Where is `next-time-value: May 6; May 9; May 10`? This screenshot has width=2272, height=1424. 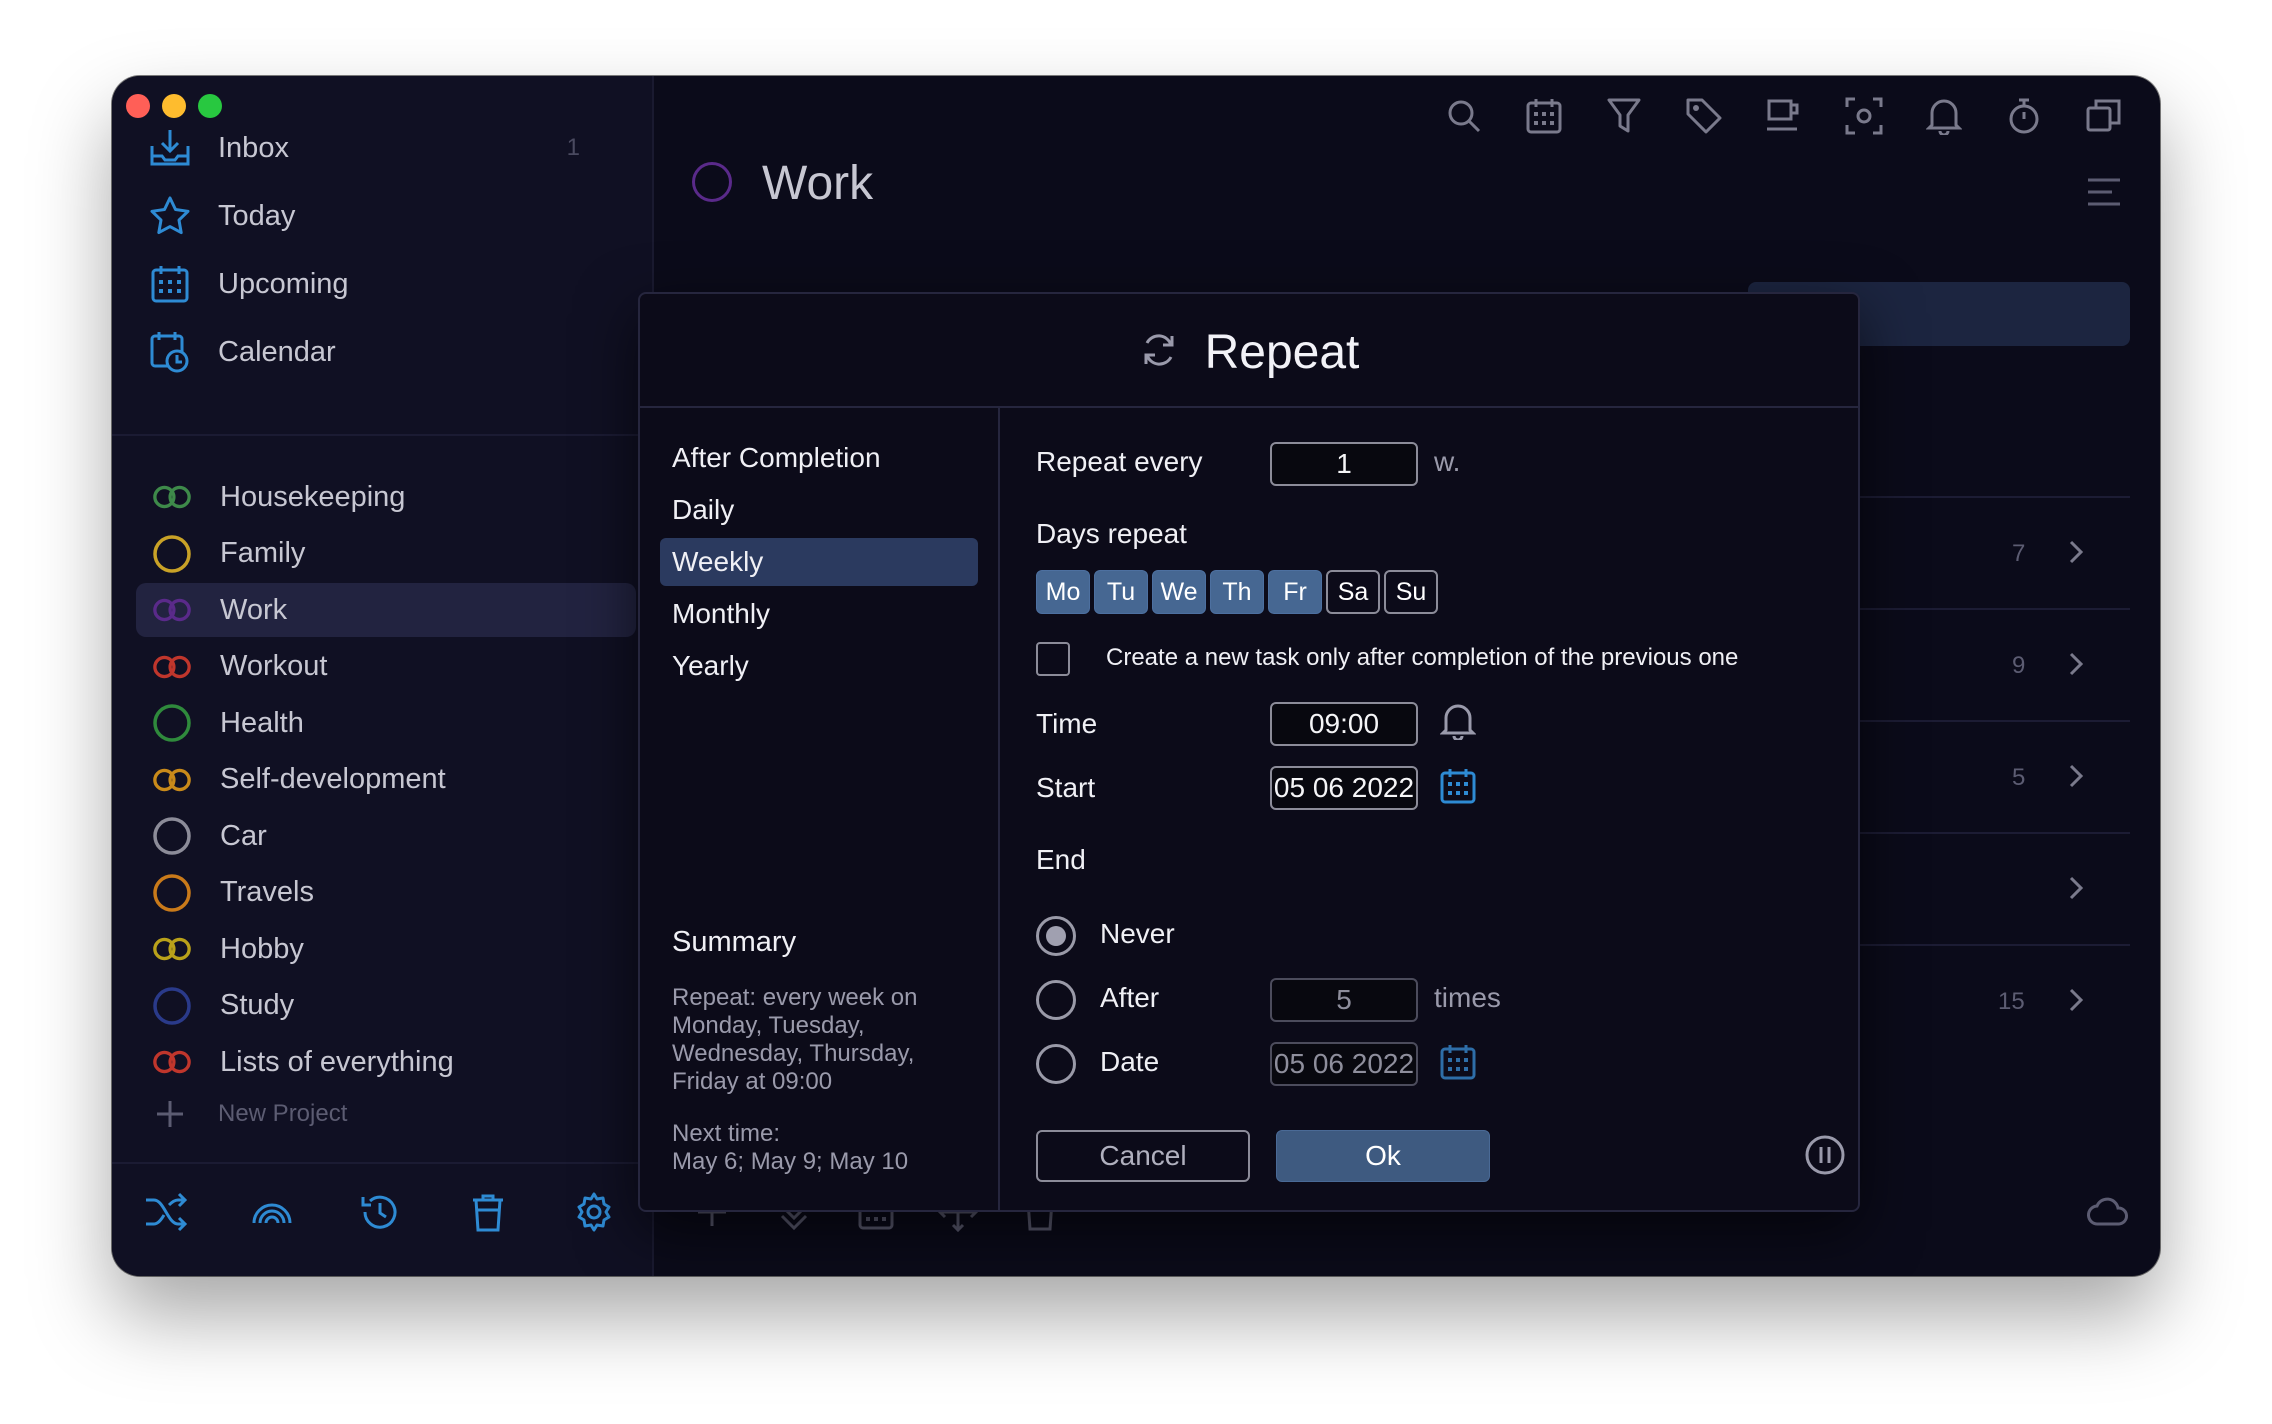
next-time-value: May 6; May 9; May 10 is located at coordinates (790, 1161).